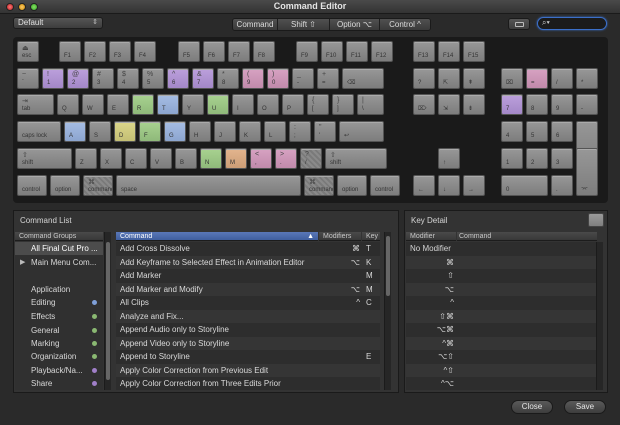  What do you see at coordinates (93, 104) in the screenshot?
I see `key-w: W` at bounding box center [93, 104].